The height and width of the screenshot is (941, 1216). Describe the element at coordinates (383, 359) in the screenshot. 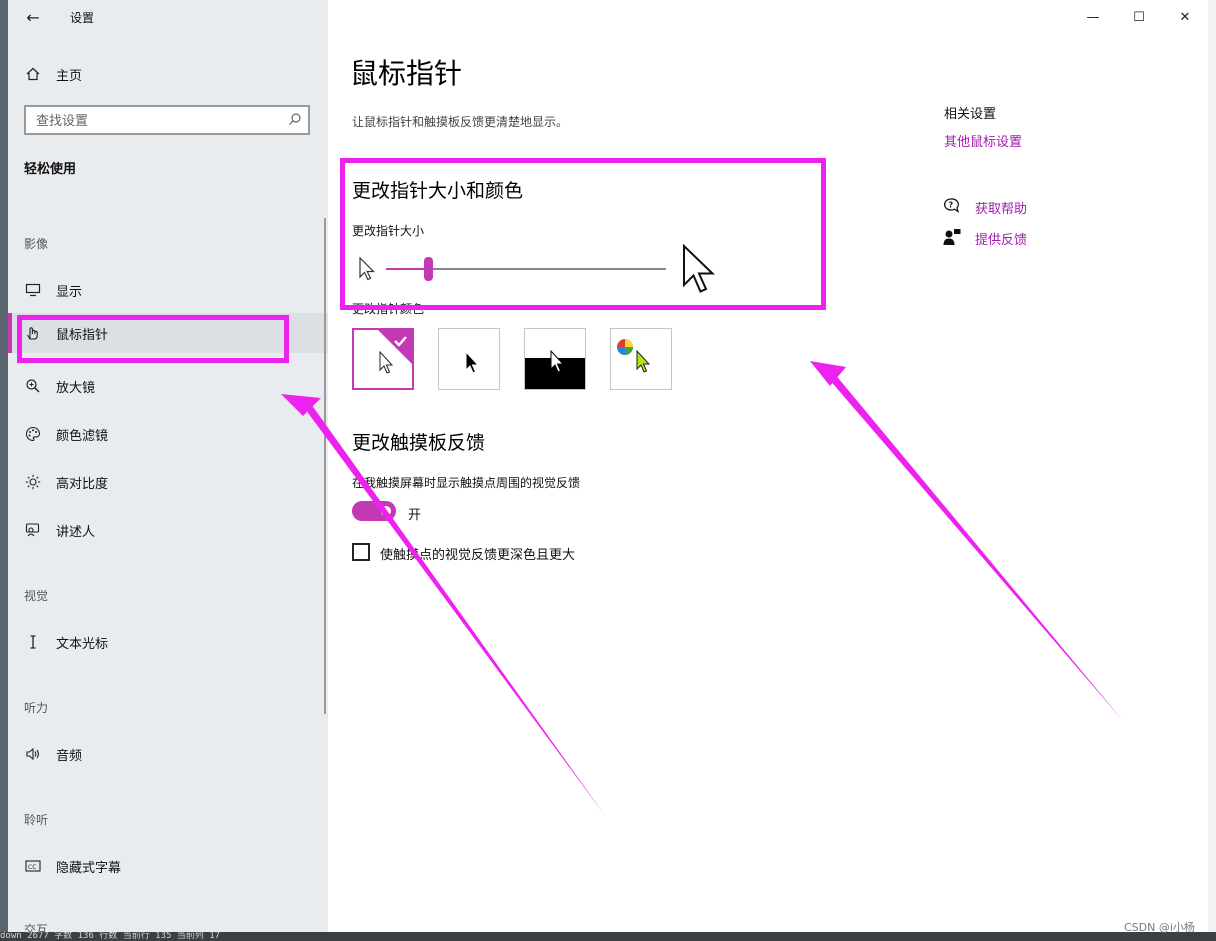

I see `pointer-color-white` at that location.